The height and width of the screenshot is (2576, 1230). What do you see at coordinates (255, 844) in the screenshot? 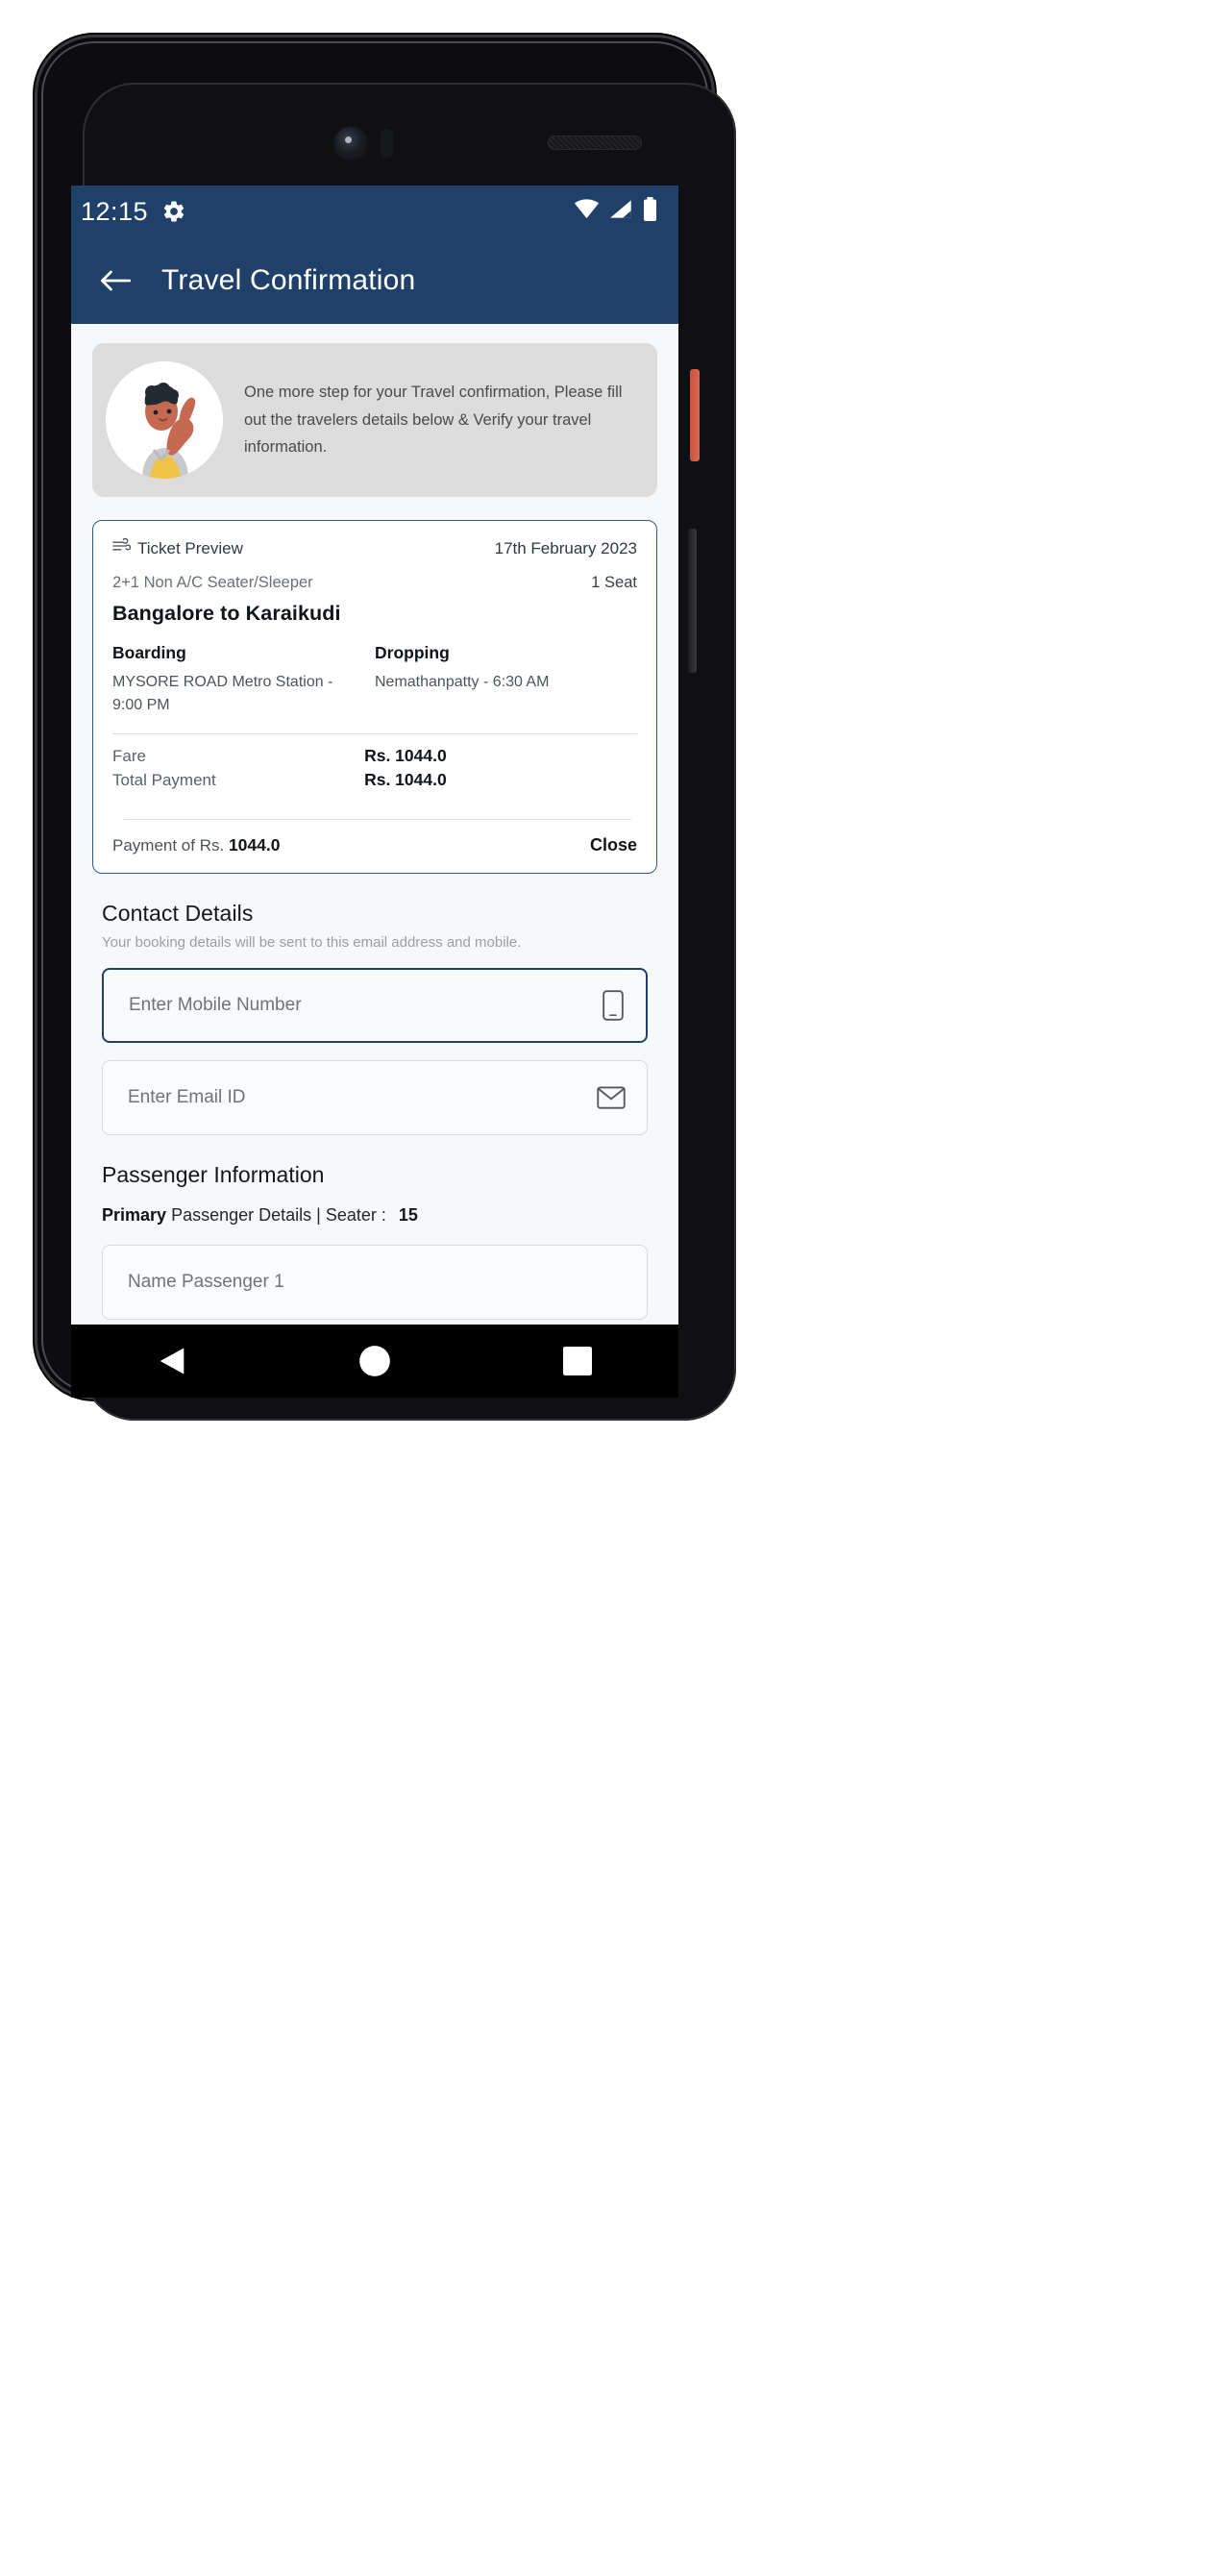
I see `payment-amount: 1044.0` at bounding box center [255, 844].